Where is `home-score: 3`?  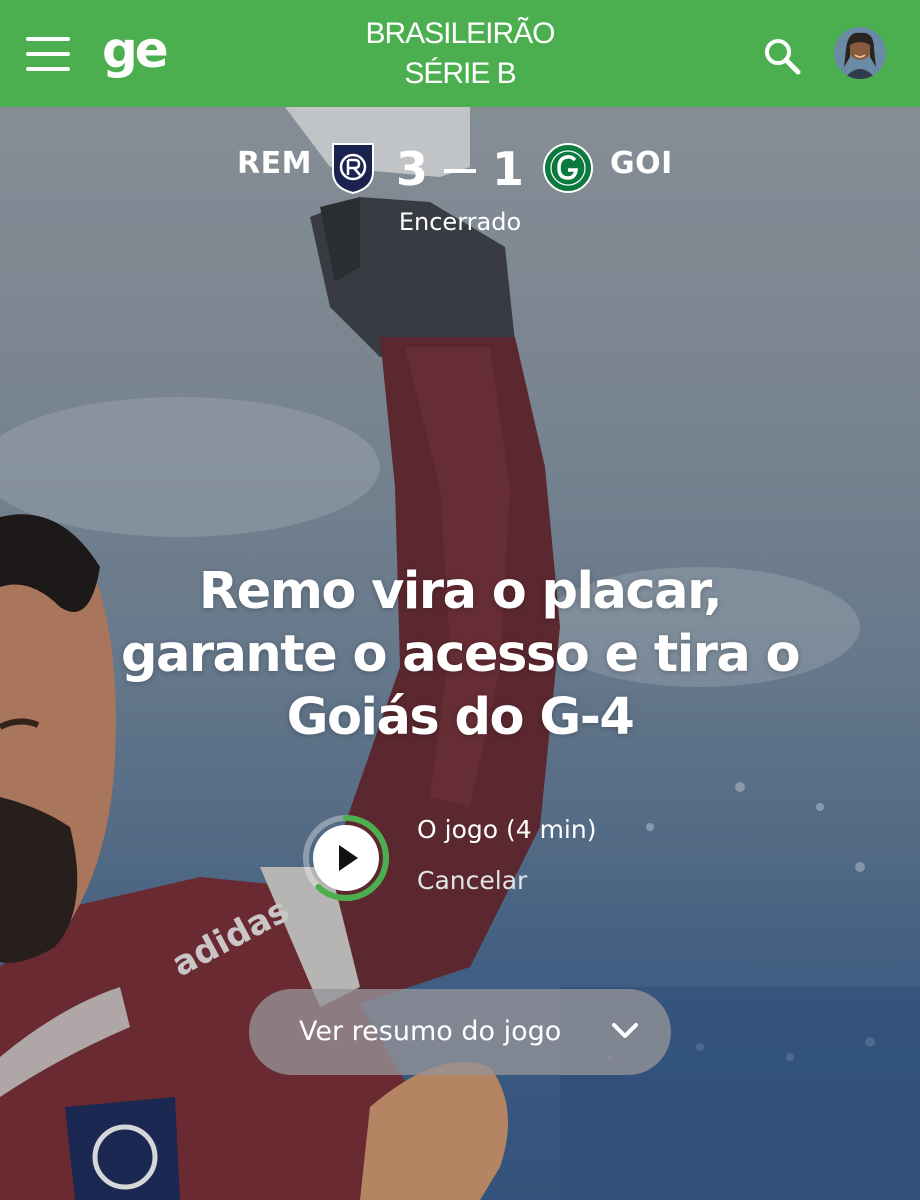
home-score: 3 is located at coordinates (412, 169).